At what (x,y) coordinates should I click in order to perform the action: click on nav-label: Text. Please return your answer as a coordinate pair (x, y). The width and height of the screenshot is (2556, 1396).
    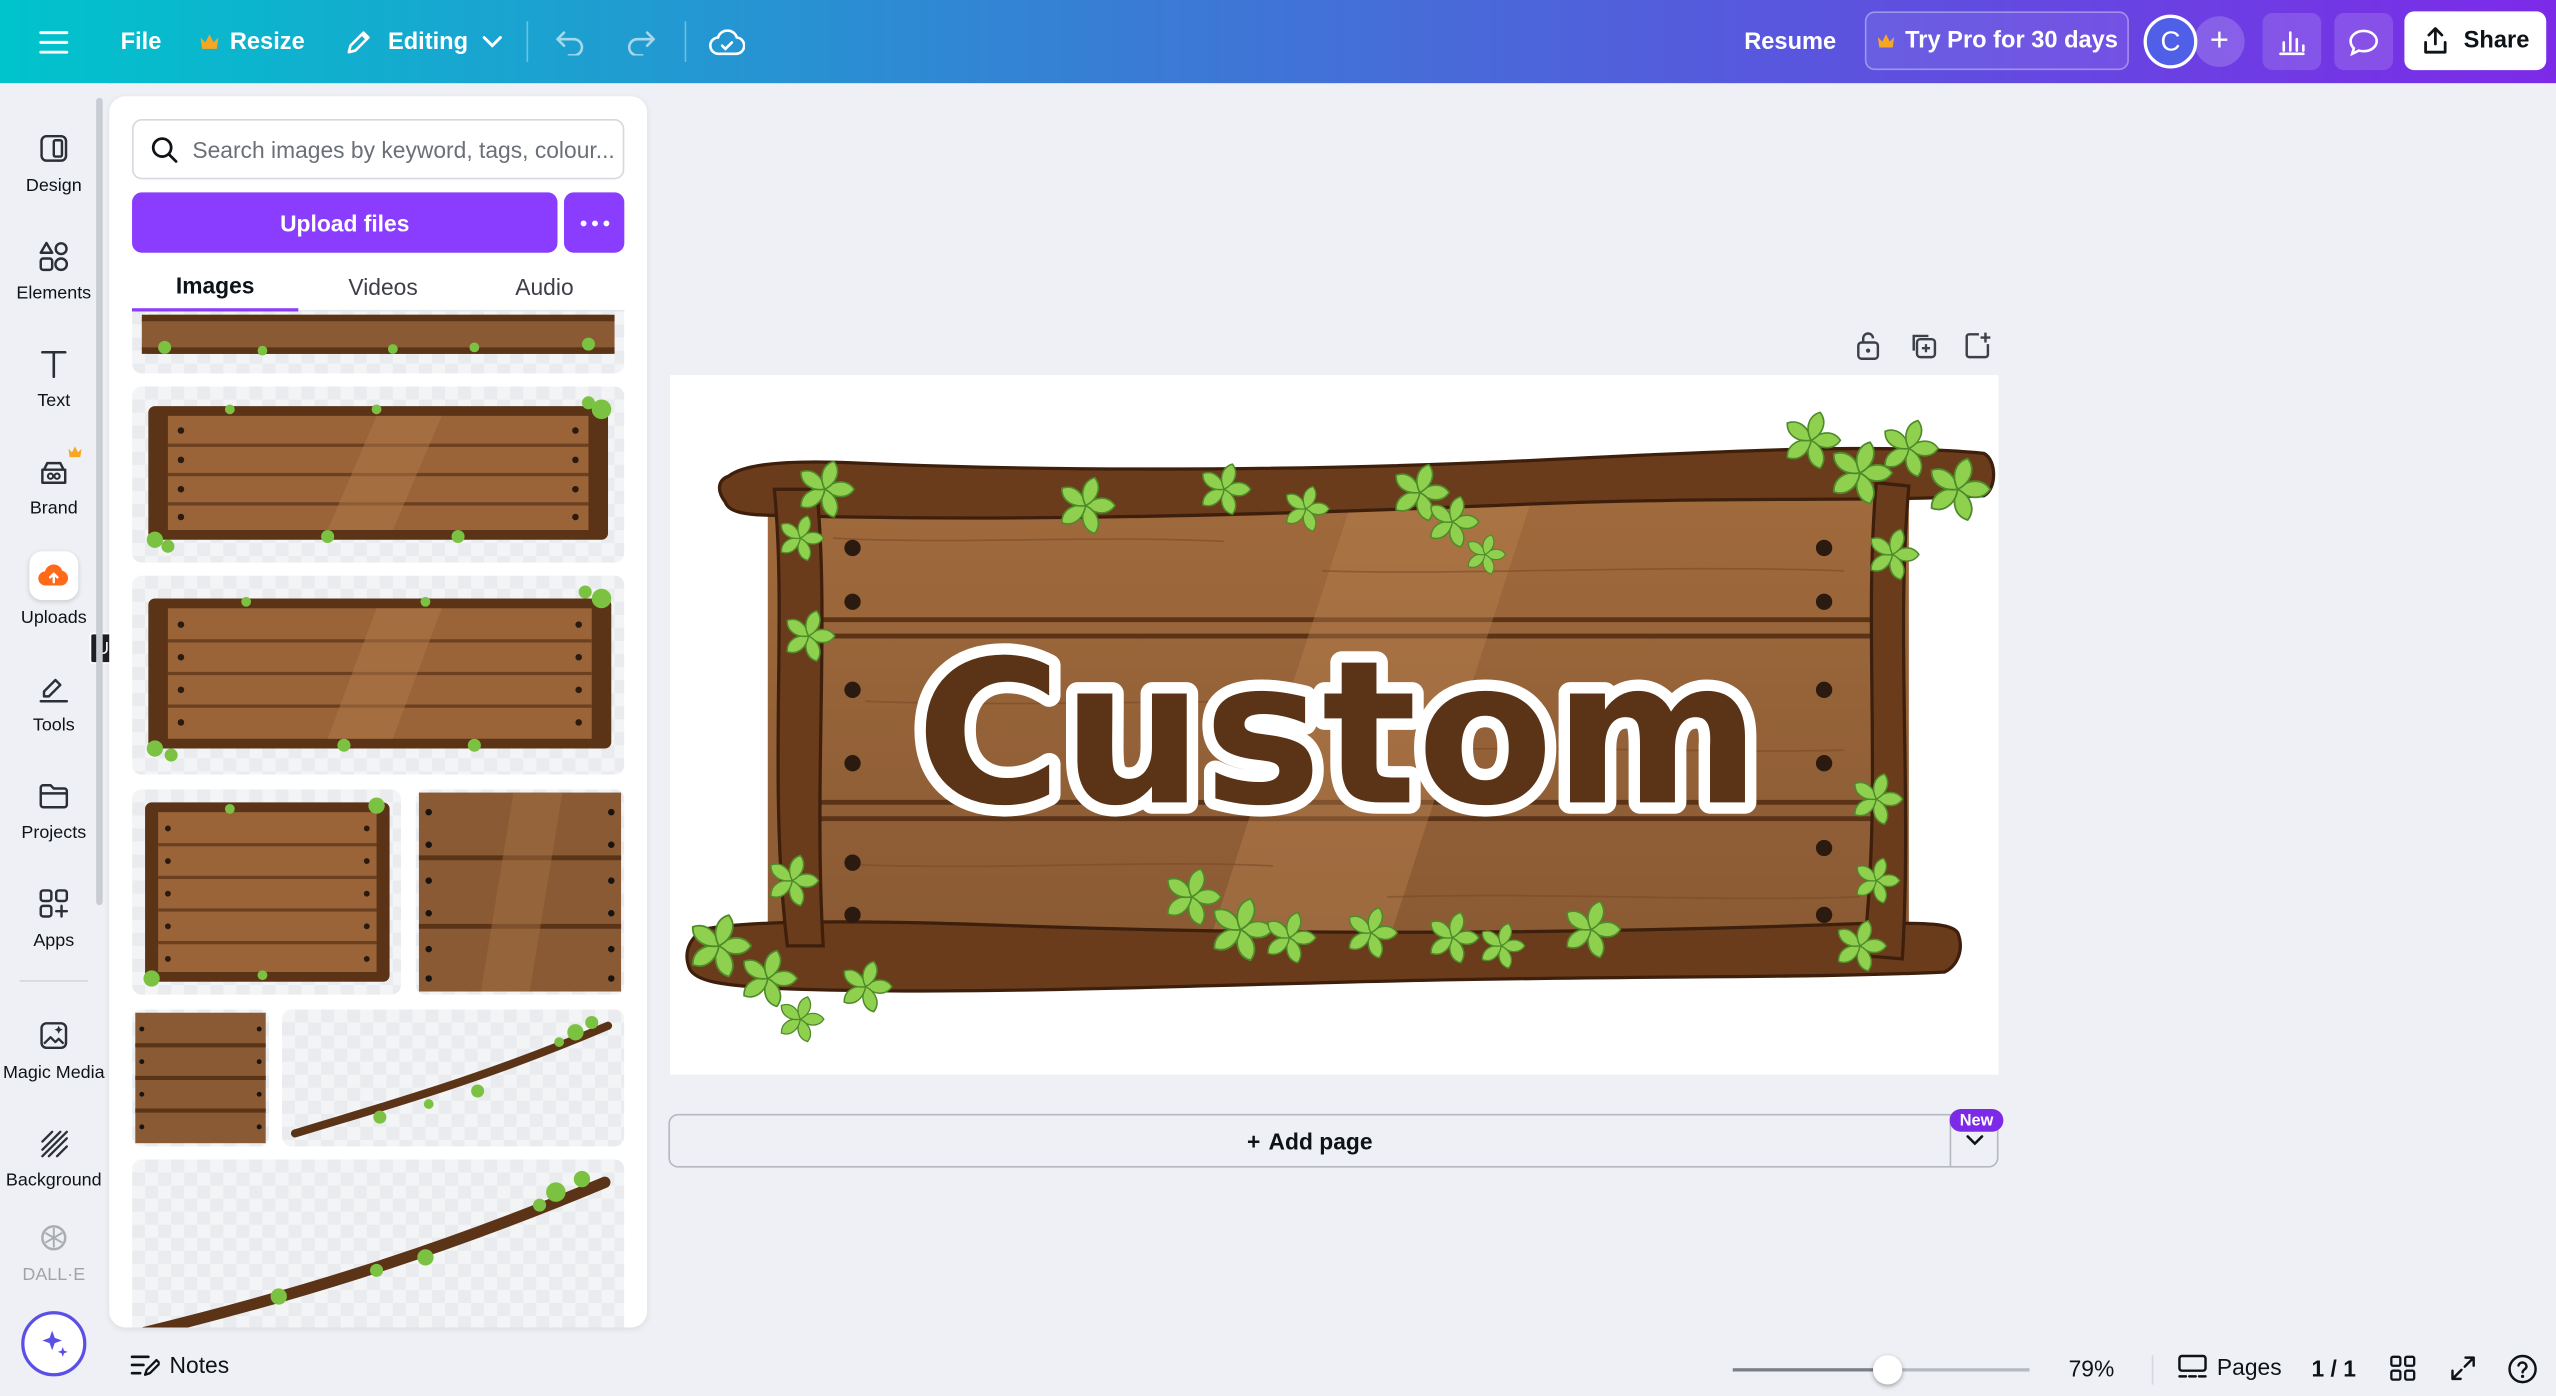
    Looking at the image, I should click on (54, 400).